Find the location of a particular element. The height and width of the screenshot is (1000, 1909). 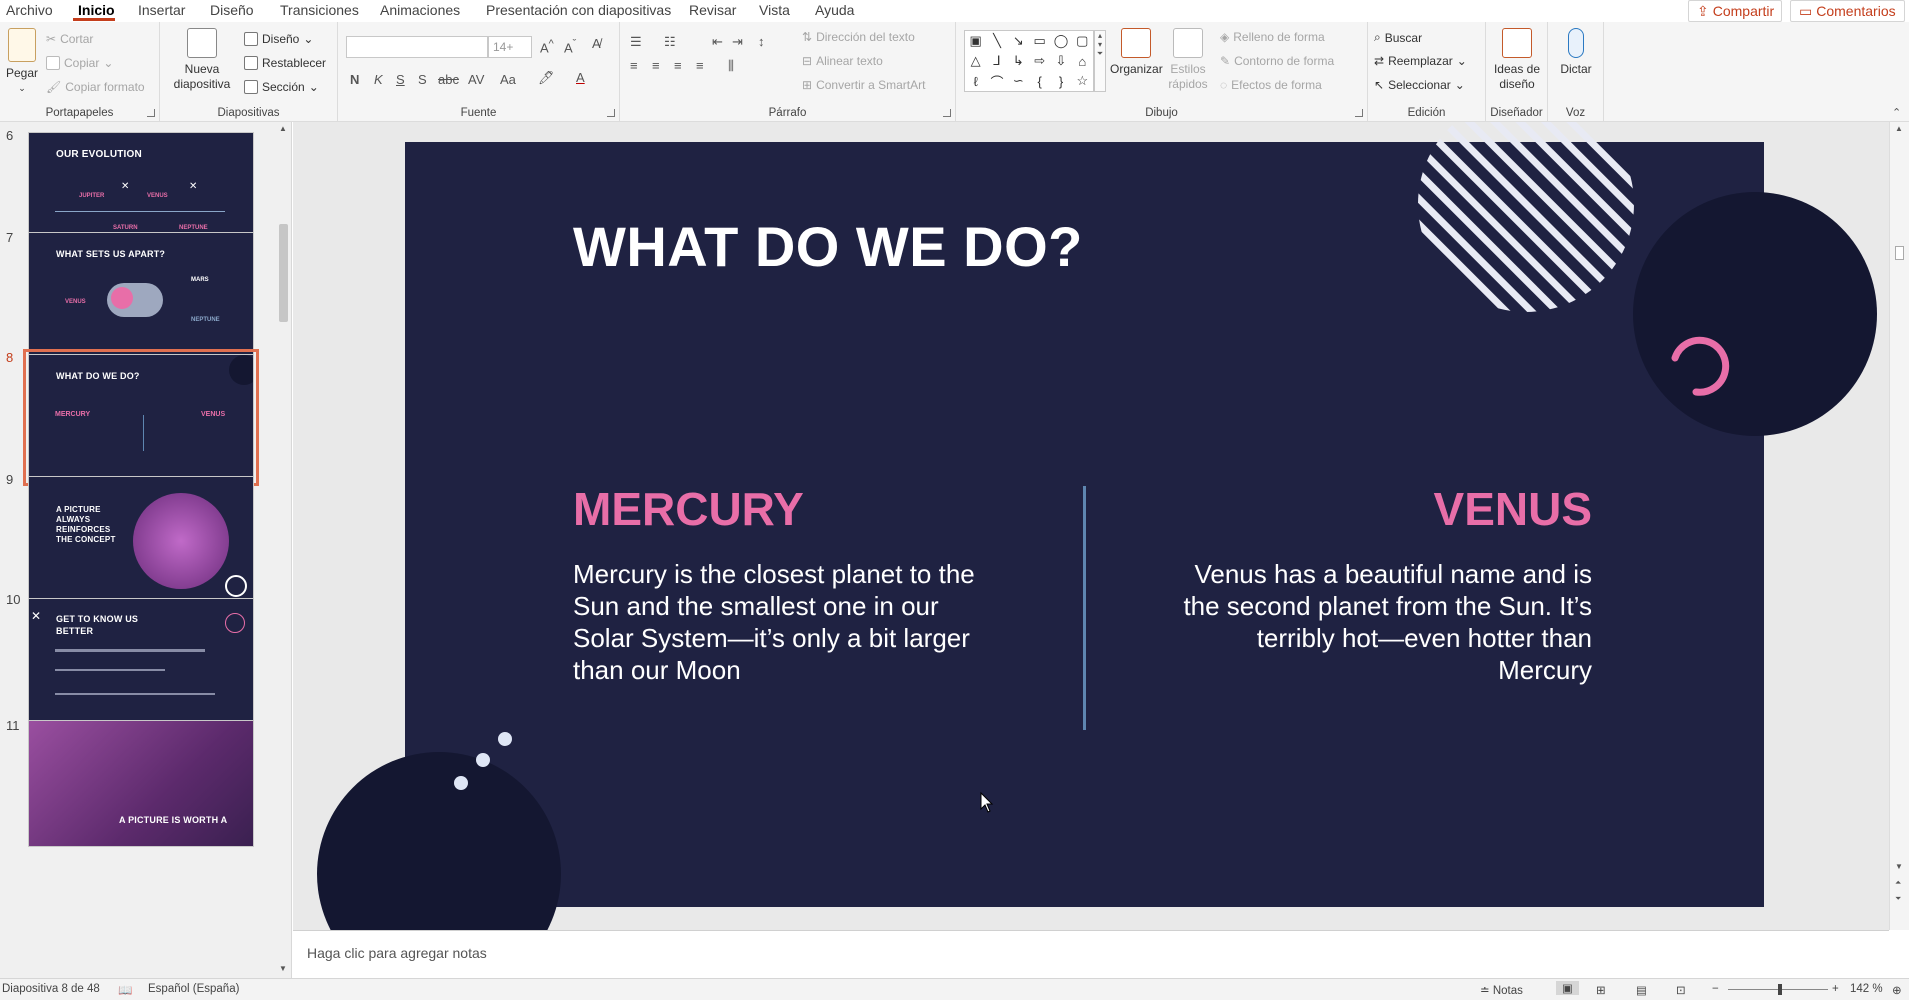

brace-left-shape-icon: { is located at coordinates (1039, 81).